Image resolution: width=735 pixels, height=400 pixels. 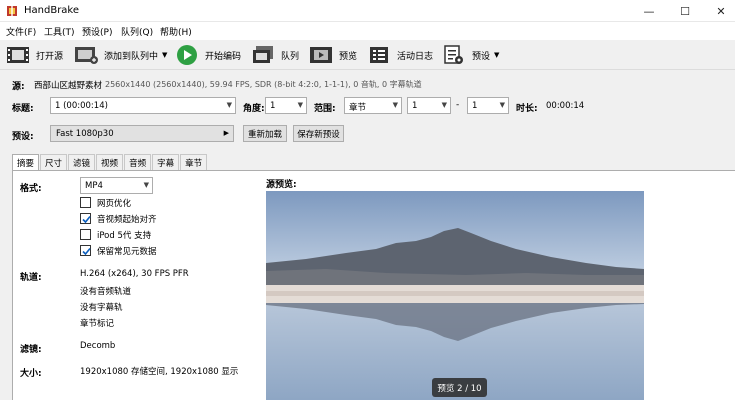 I want to click on size-label: 大小:, so click(x=31, y=374).